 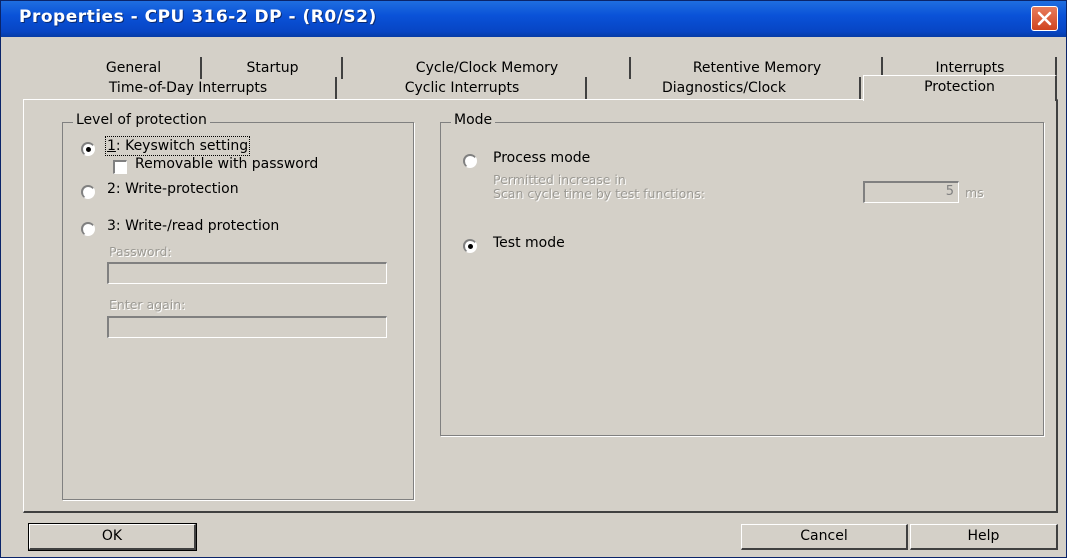 I want to click on write-protection-radio, so click(x=88, y=192).